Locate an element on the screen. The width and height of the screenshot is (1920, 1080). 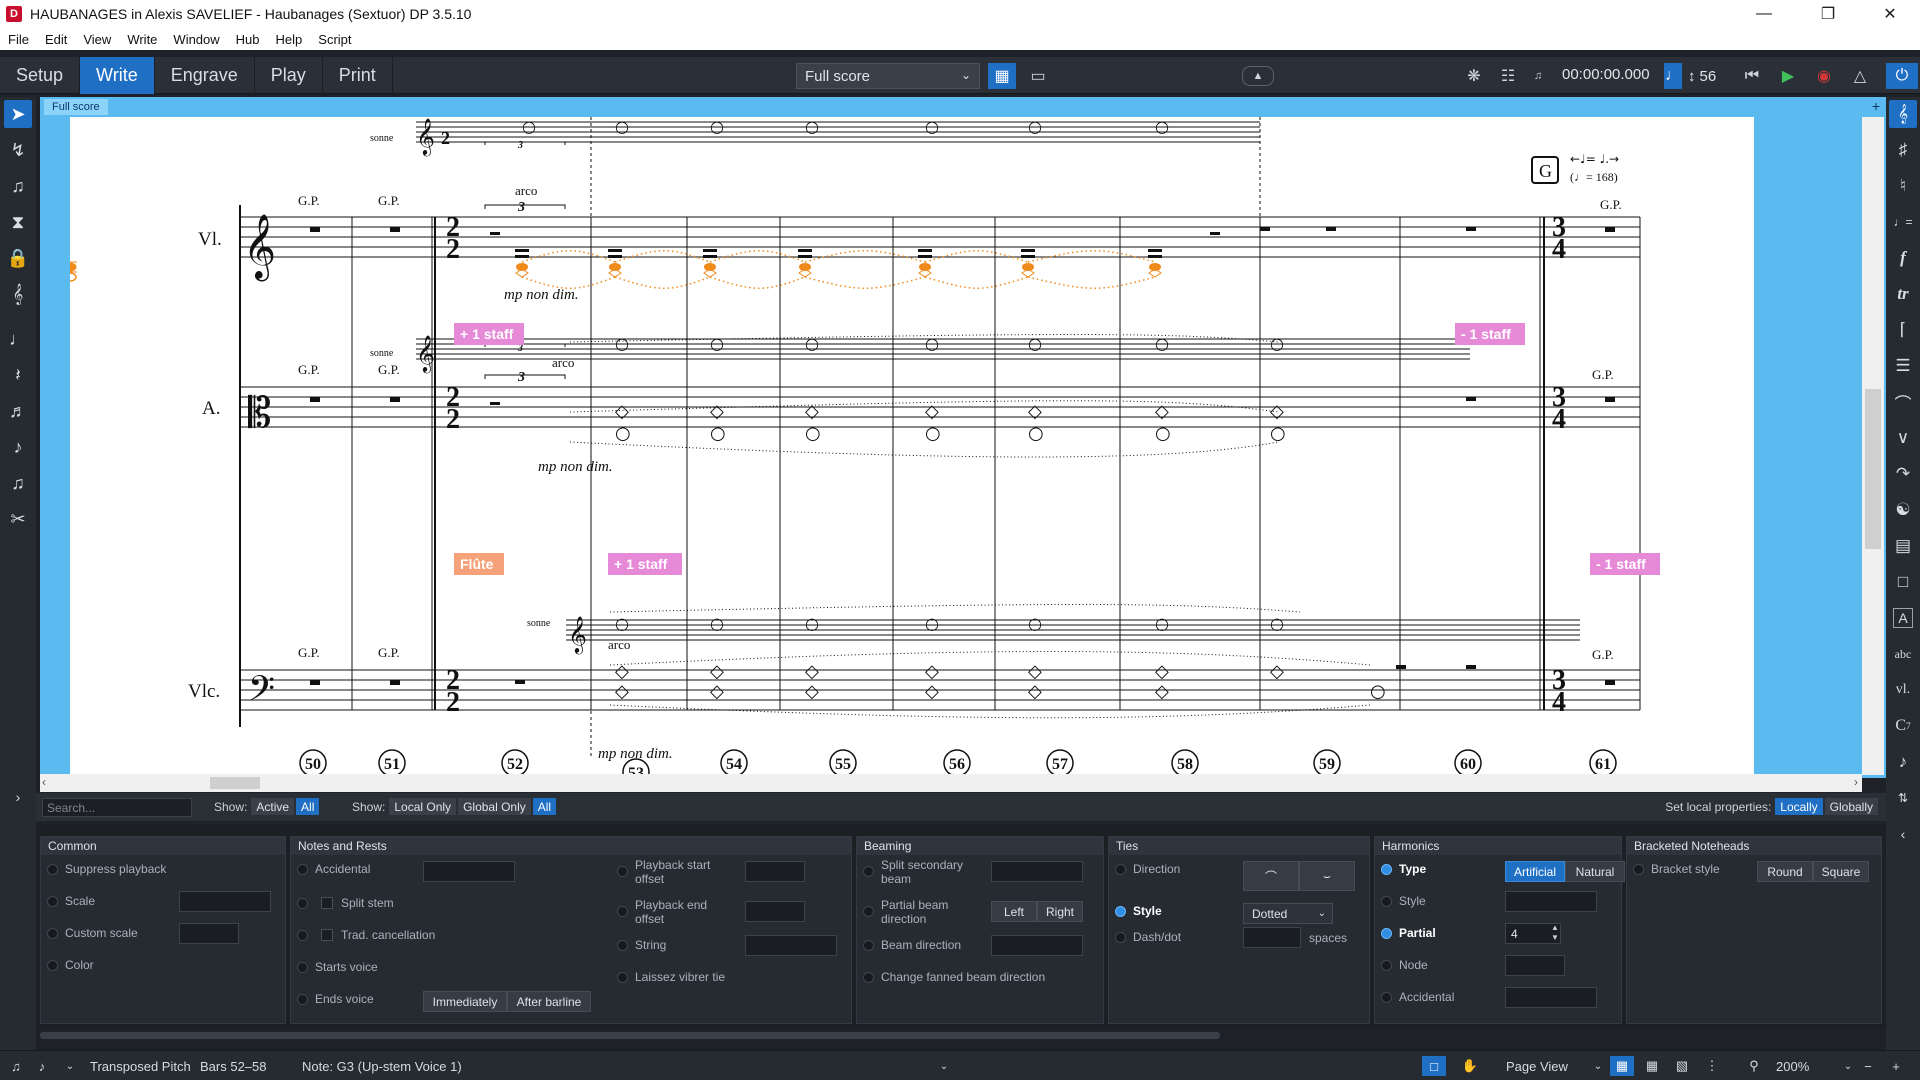
filter-all: All is located at coordinates (308, 806).